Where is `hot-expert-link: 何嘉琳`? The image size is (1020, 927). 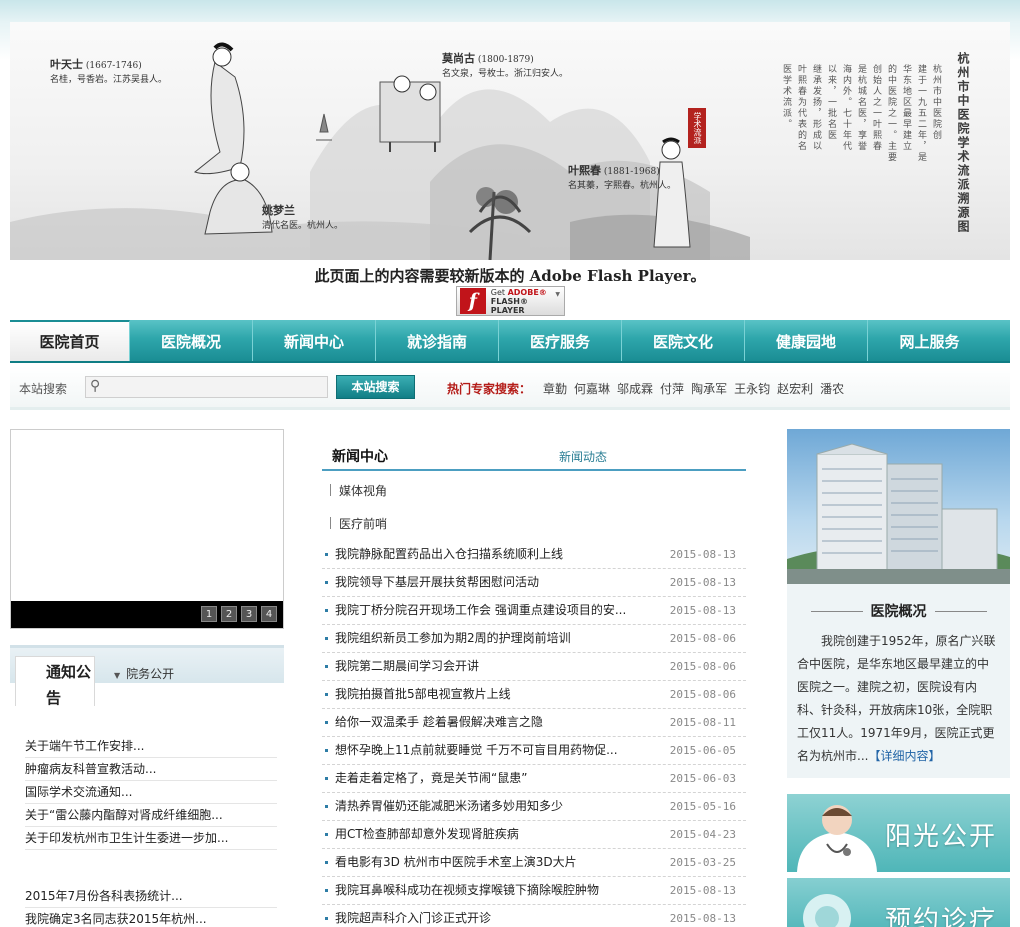
hot-expert-link: 何嘉琳 is located at coordinates (592, 388).